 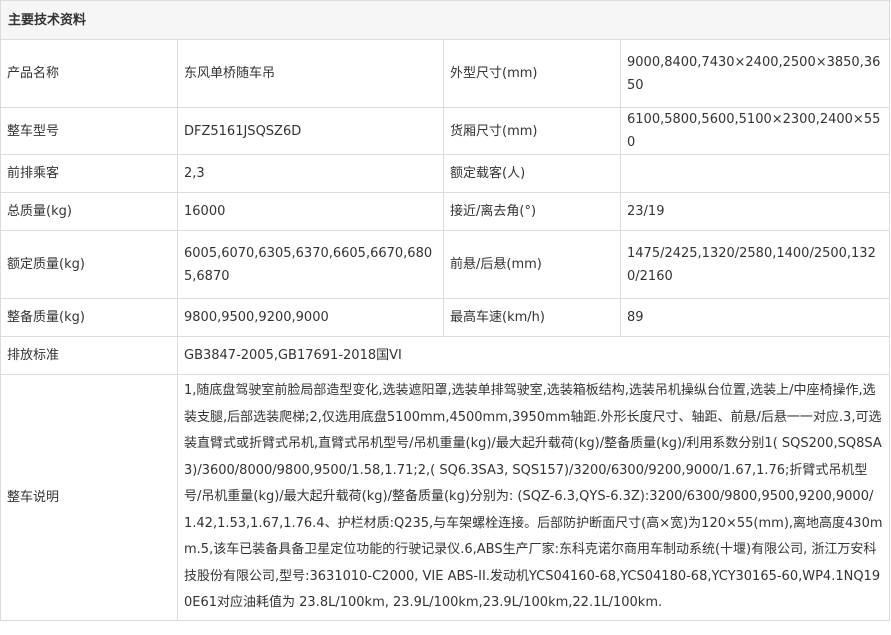 I want to click on total-mass-value: 16000, so click(x=310, y=211).